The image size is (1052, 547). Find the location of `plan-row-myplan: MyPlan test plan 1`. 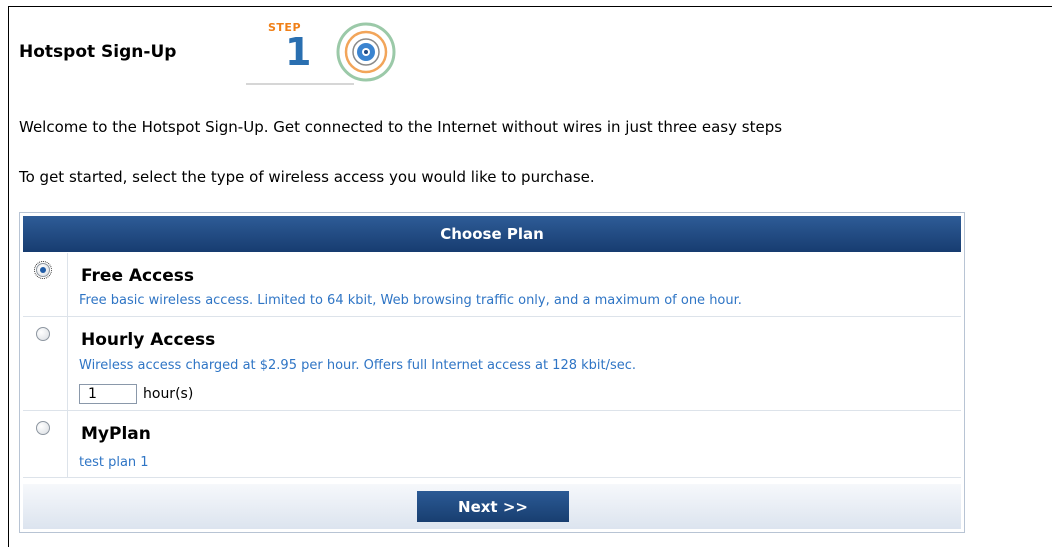

plan-row-myplan: MyPlan test plan 1 is located at coordinates (492, 444).